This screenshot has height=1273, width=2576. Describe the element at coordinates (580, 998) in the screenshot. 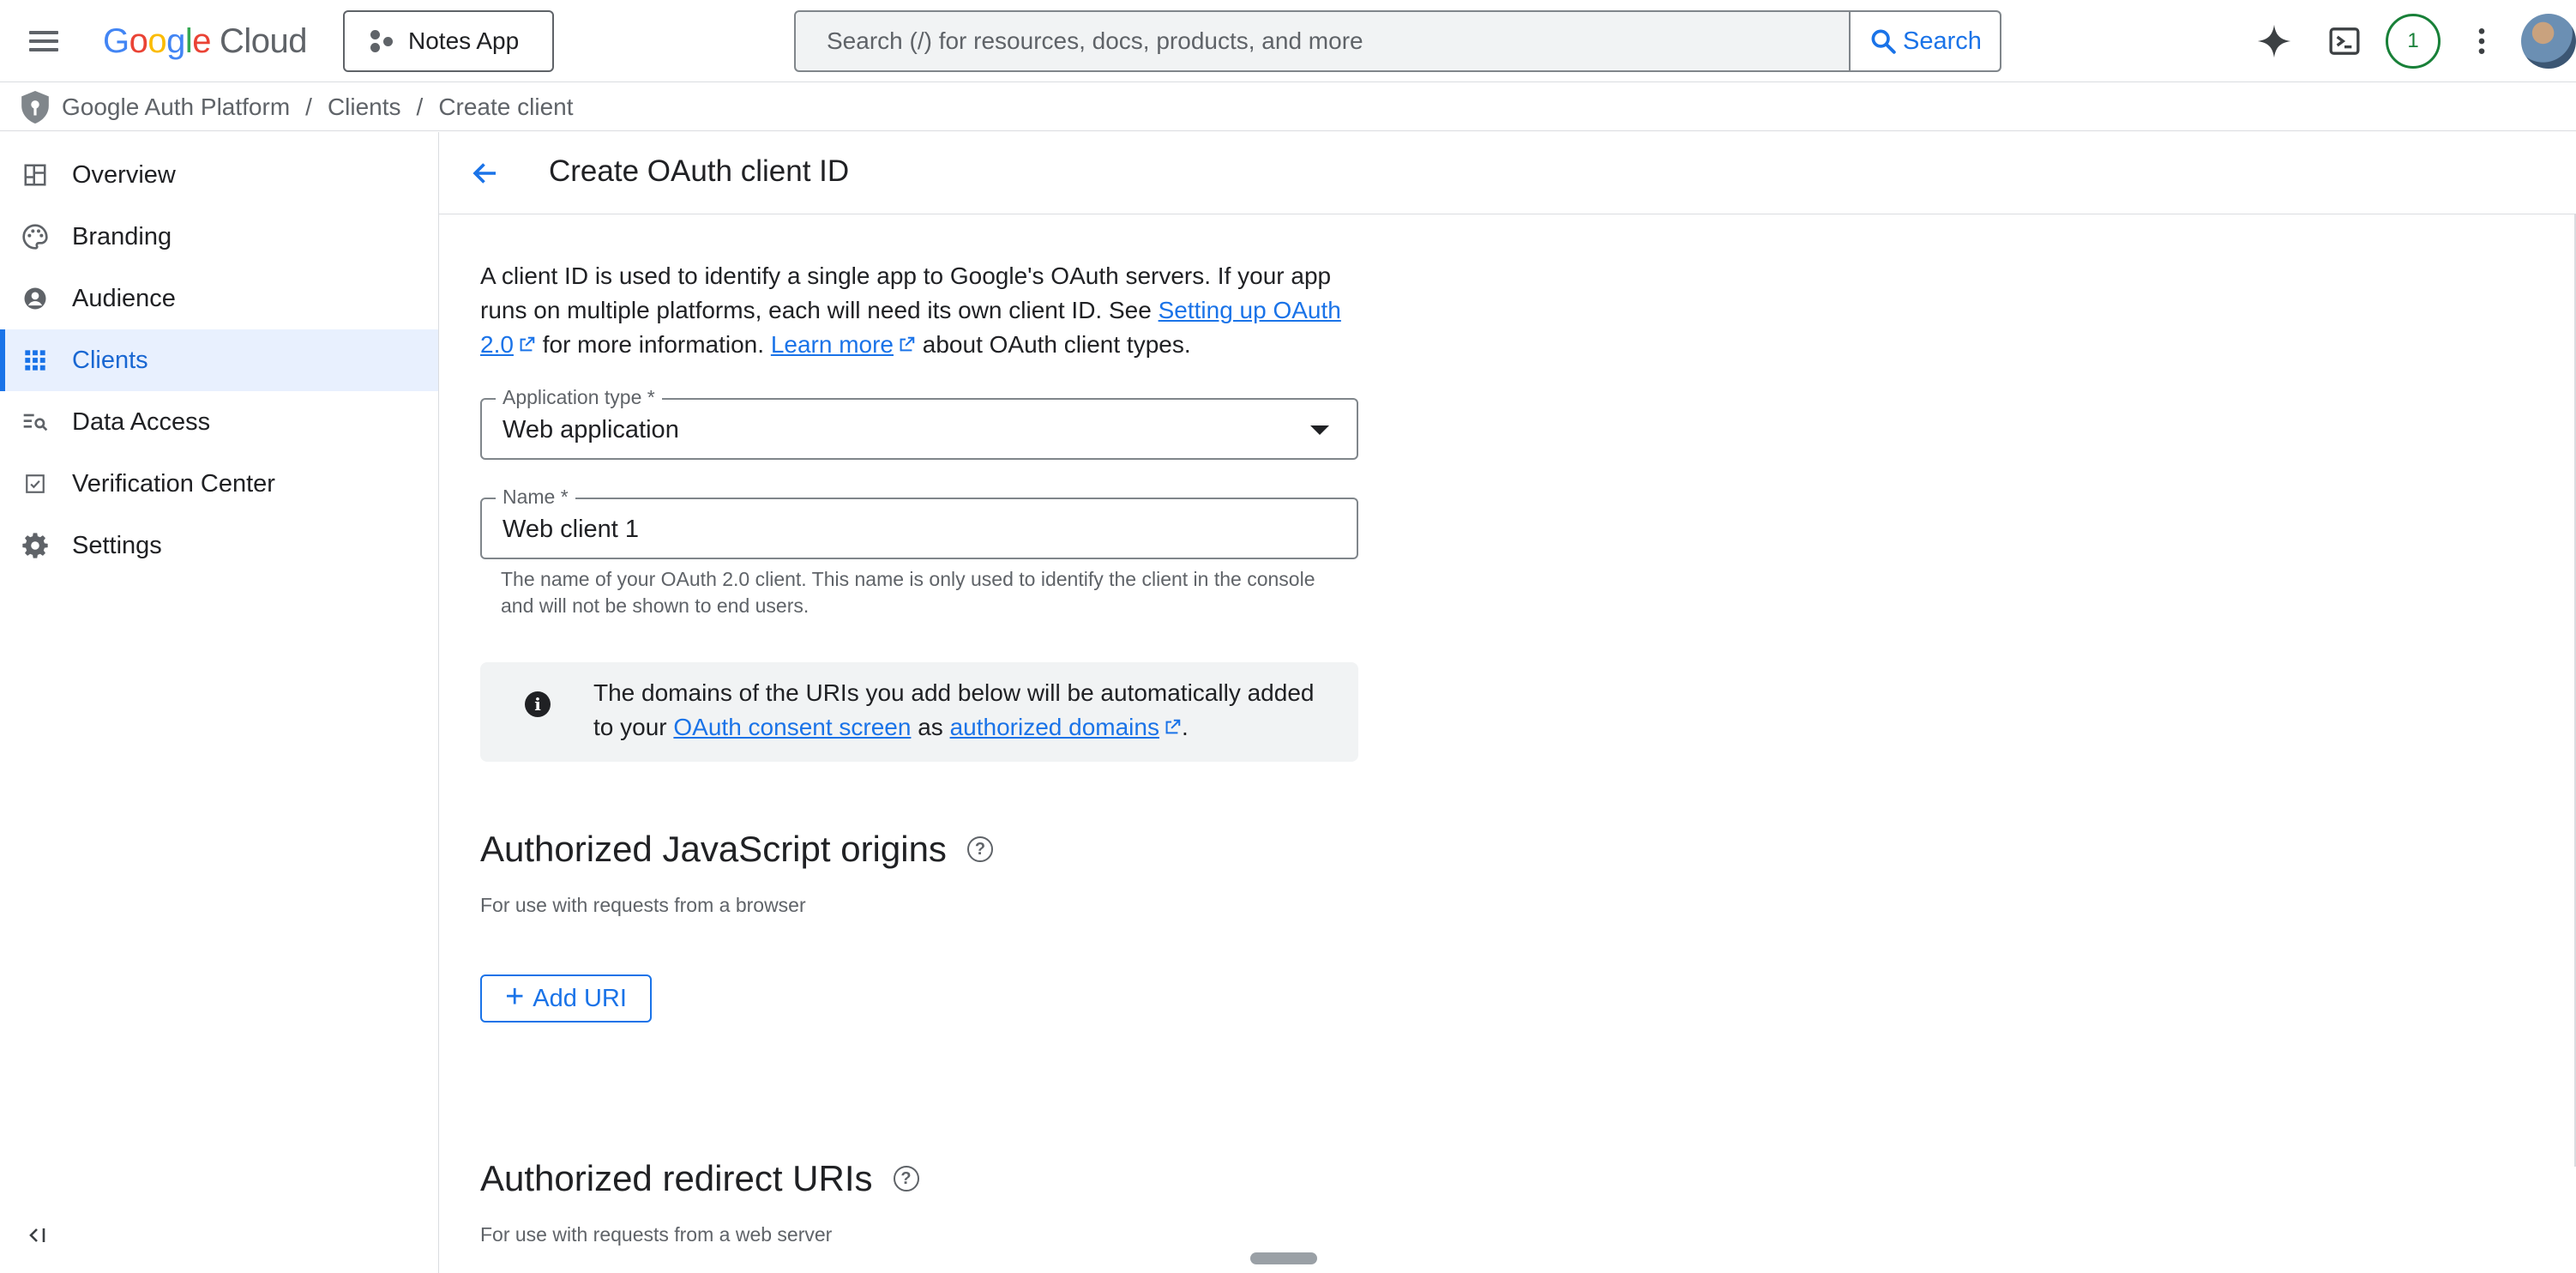

I see `add-uri-label: Add URI` at that location.